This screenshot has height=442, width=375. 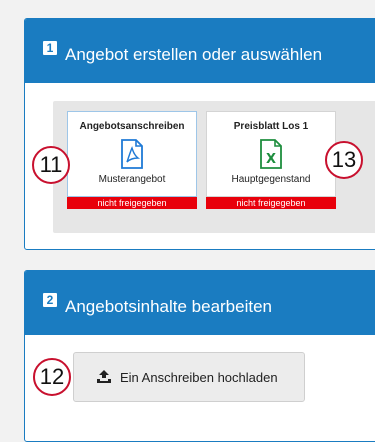 I want to click on panel-title: Angebotsinhalte bearbeiten, so click(x=168, y=306).